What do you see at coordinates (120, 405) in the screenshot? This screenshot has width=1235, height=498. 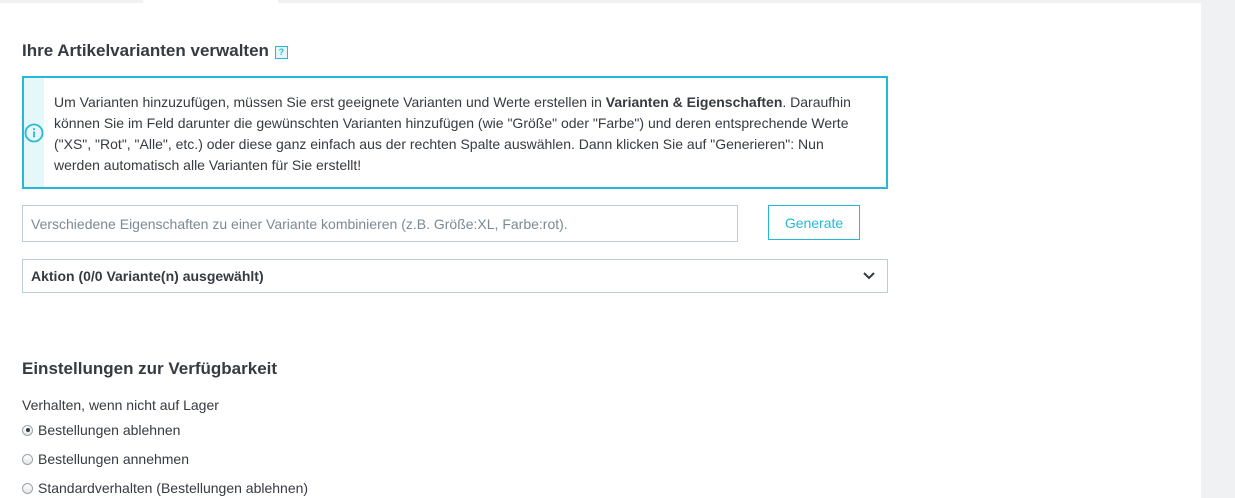 I see `out-of-stock-label: Verhalten, wenn nicht auf Lager` at bounding box center [120, 405].